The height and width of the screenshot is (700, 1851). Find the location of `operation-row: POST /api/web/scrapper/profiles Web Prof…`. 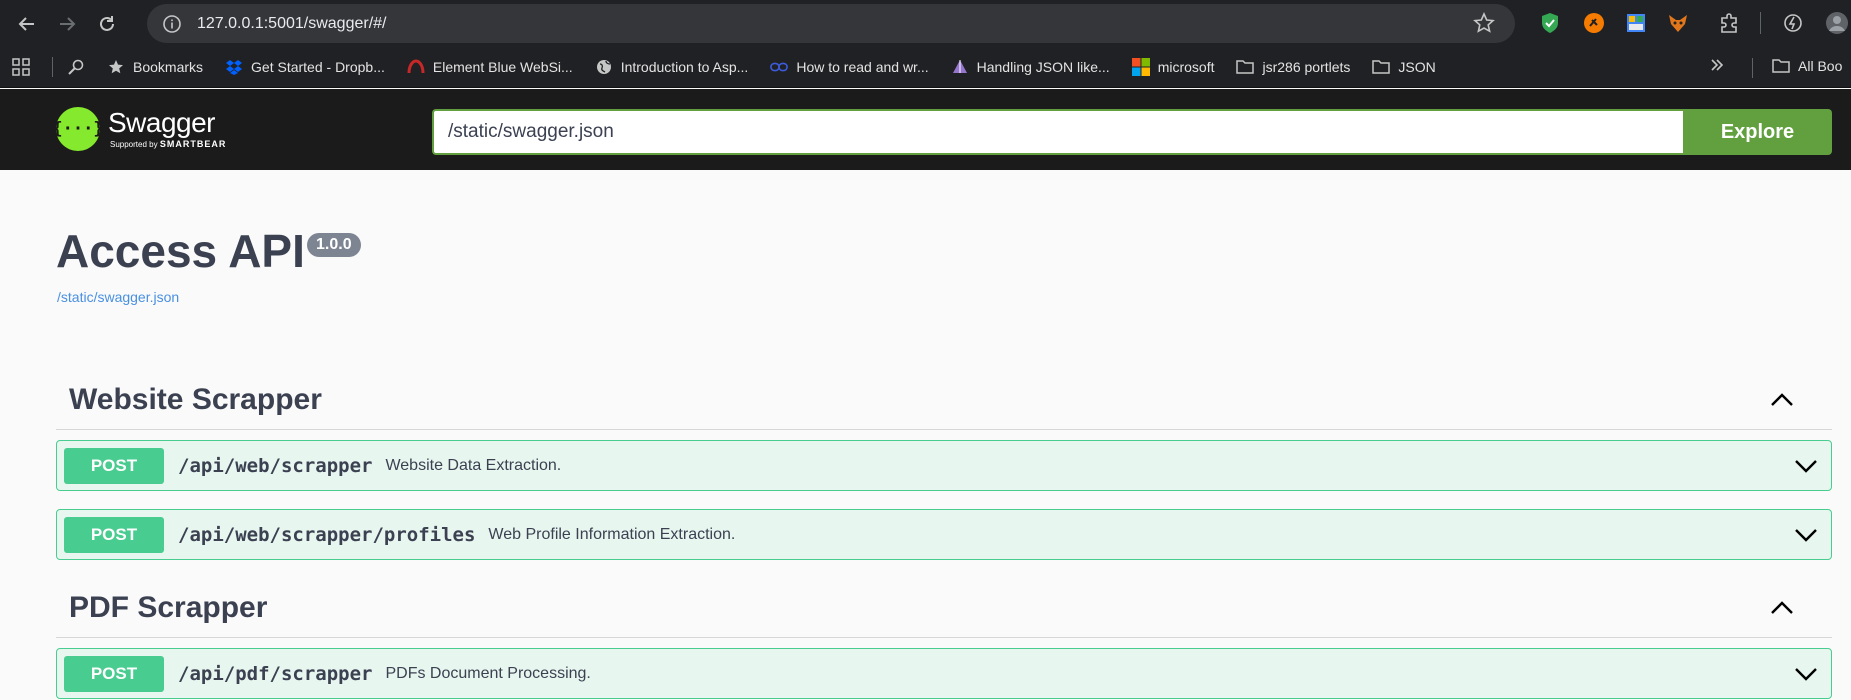

operation-row: POST /api/web/scrapper/profiles Web Prof… is located at coordinates (944, 534).